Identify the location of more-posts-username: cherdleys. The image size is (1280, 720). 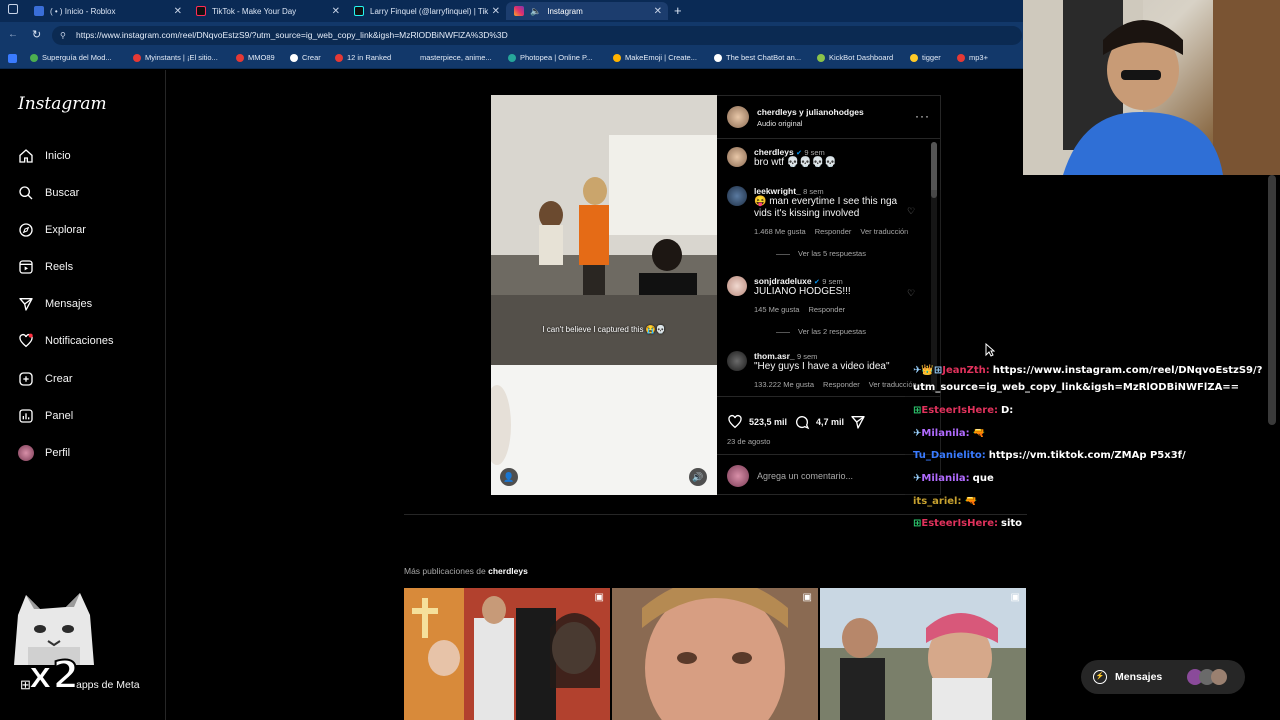
(508, 571).